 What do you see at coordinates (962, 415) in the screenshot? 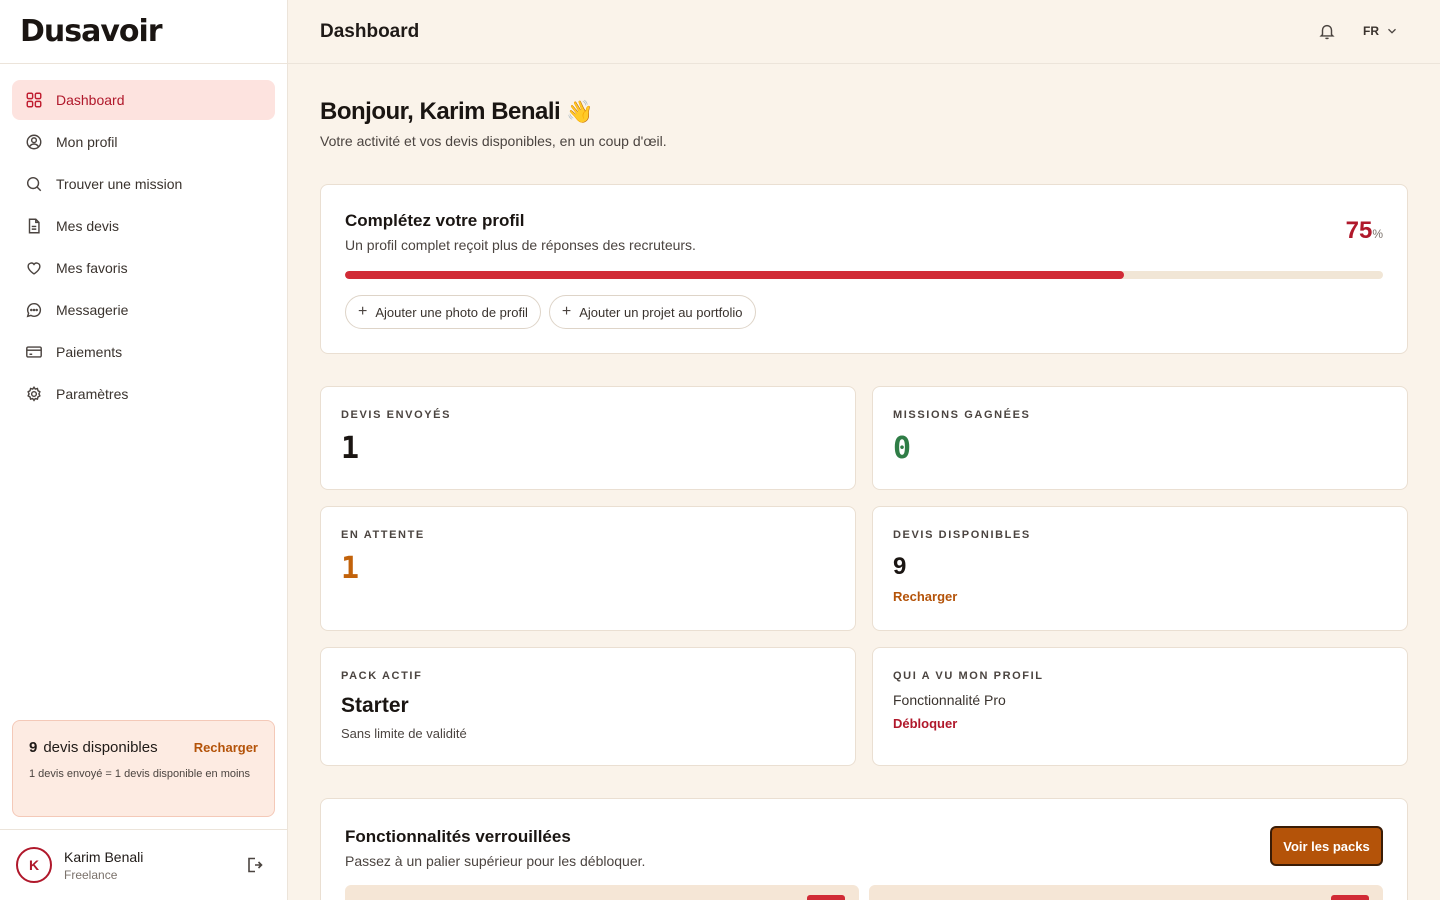
I see `stat-label: Missions gagnées` at bounding box center [962, 415].